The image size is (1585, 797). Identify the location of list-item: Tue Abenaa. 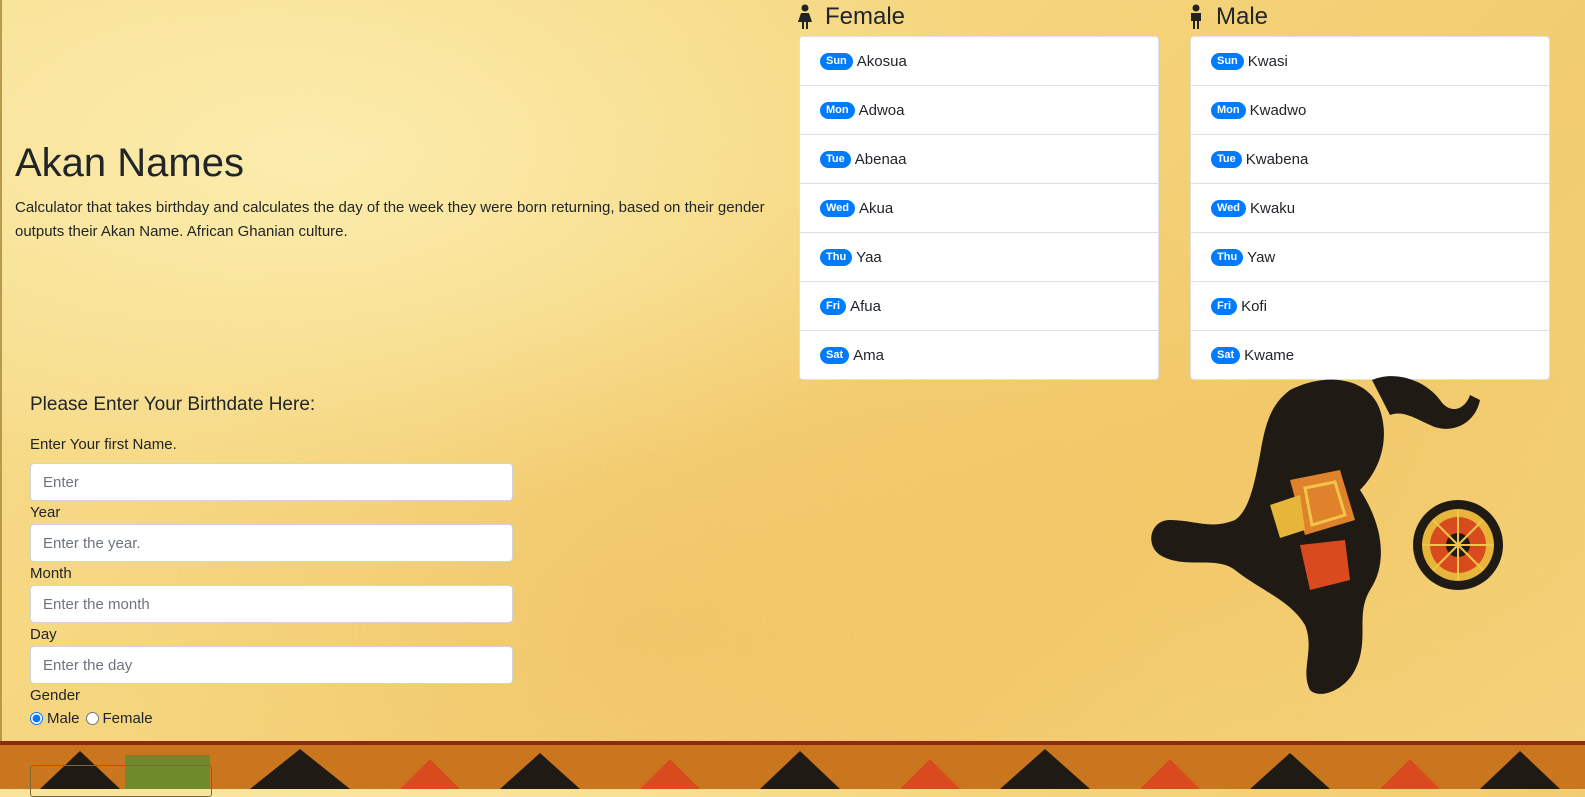
(979, 159).